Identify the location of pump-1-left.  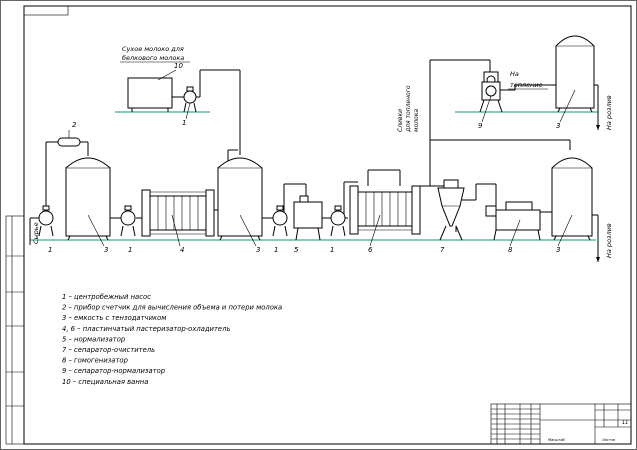
(46, 221).